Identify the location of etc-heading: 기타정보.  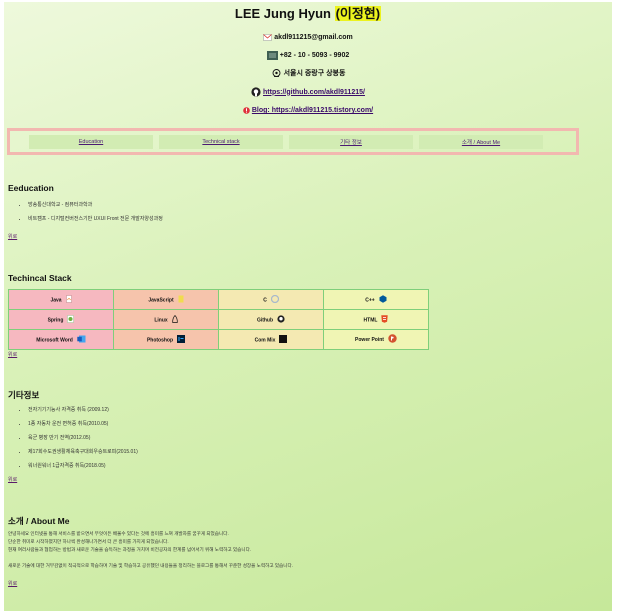
(24, 395).